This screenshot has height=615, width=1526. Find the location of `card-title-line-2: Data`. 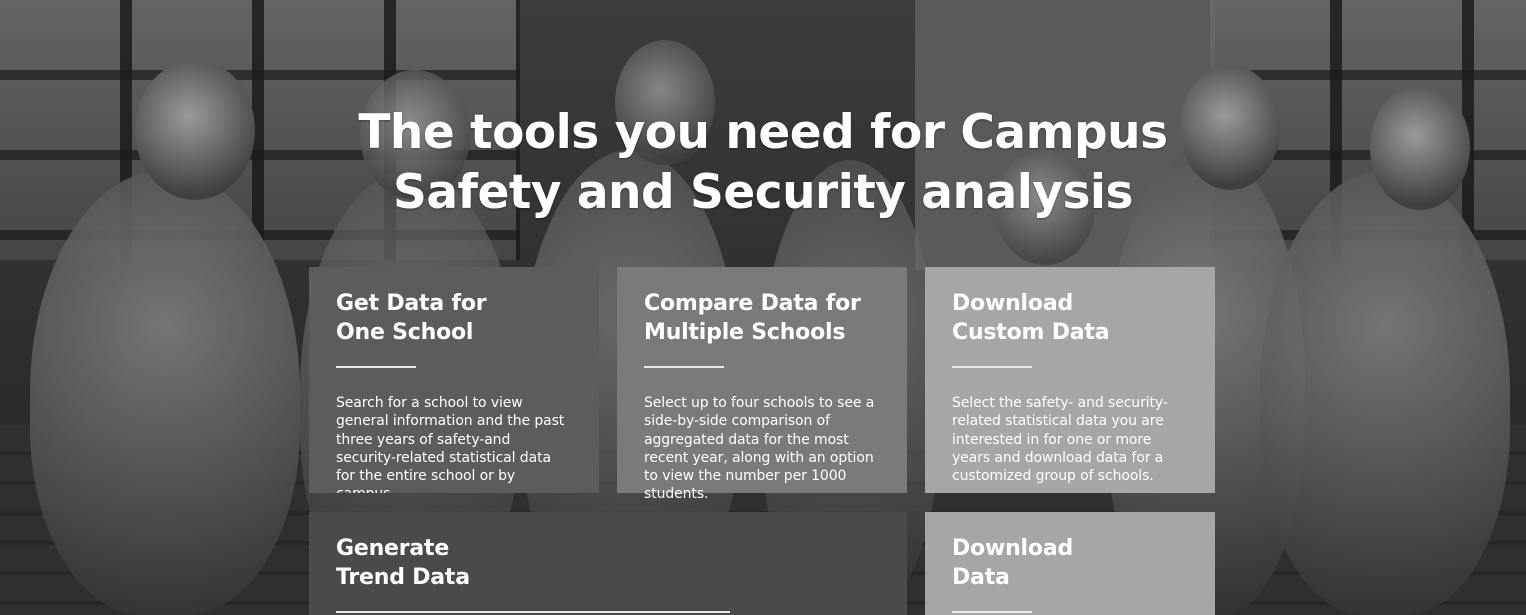

card-title-line-2: Data is located at coordinates (981, 577).